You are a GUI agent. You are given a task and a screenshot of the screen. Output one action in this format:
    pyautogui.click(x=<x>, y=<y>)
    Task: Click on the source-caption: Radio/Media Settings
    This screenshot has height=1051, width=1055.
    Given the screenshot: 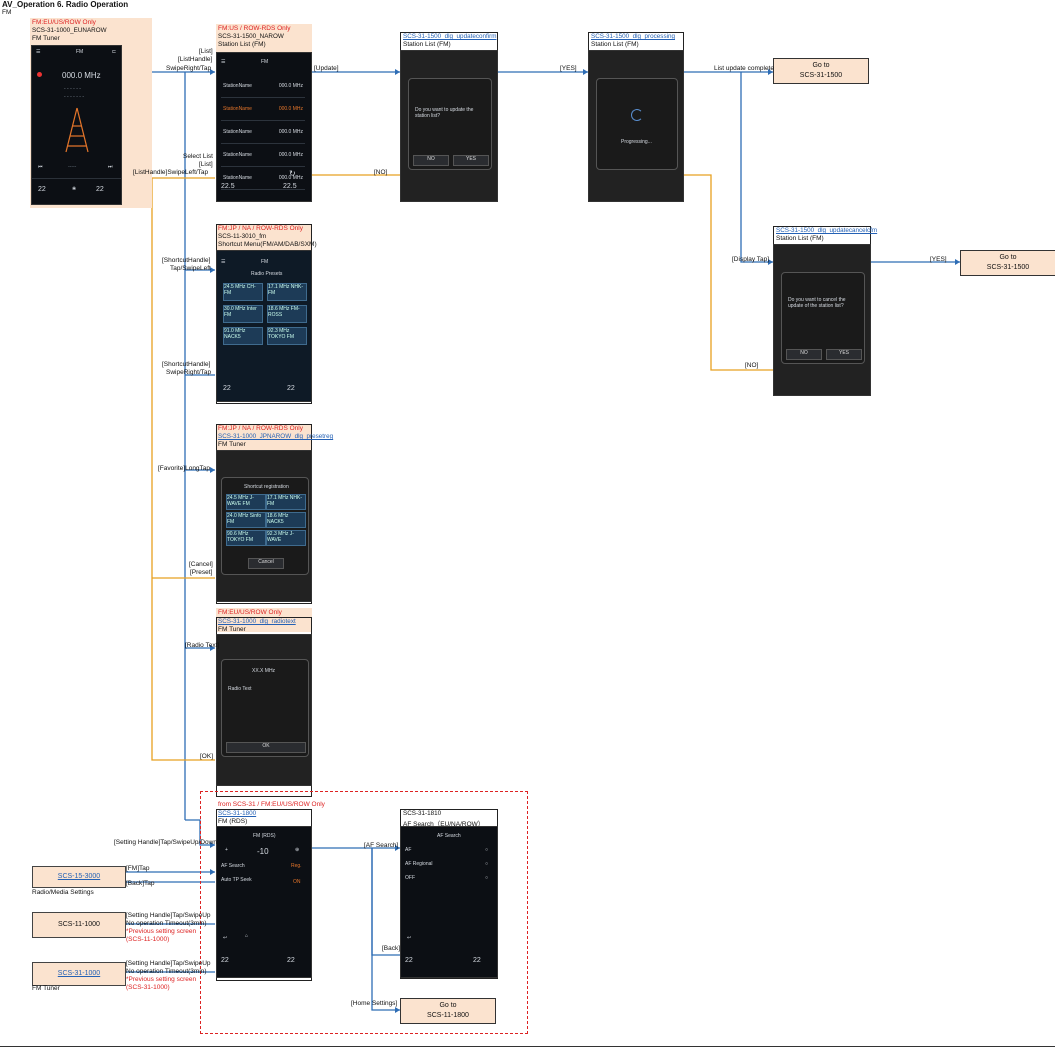 What is the action you would take?
    pyautogui.click(x=63, y=892)
    